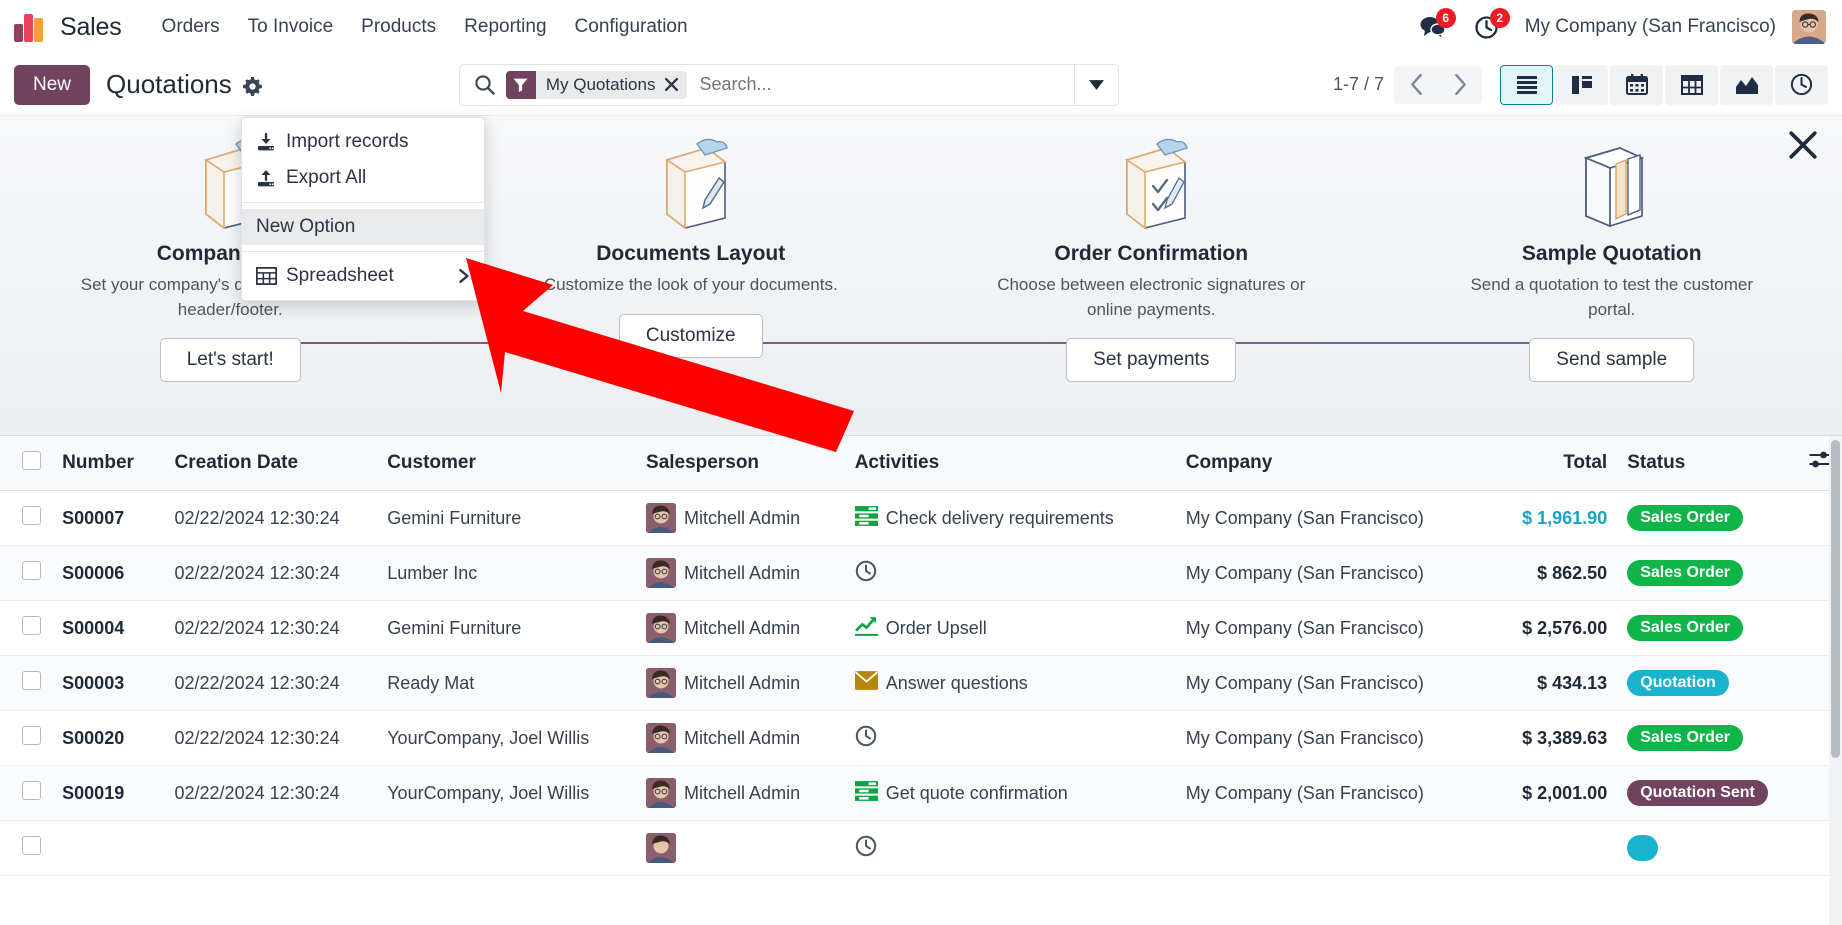 This screenshot has height=925, width=1842. What do you see at coordinates (1095, 84) in the screenshot?
I see `chevron-down-icon` at bounding box center [1095, 84].